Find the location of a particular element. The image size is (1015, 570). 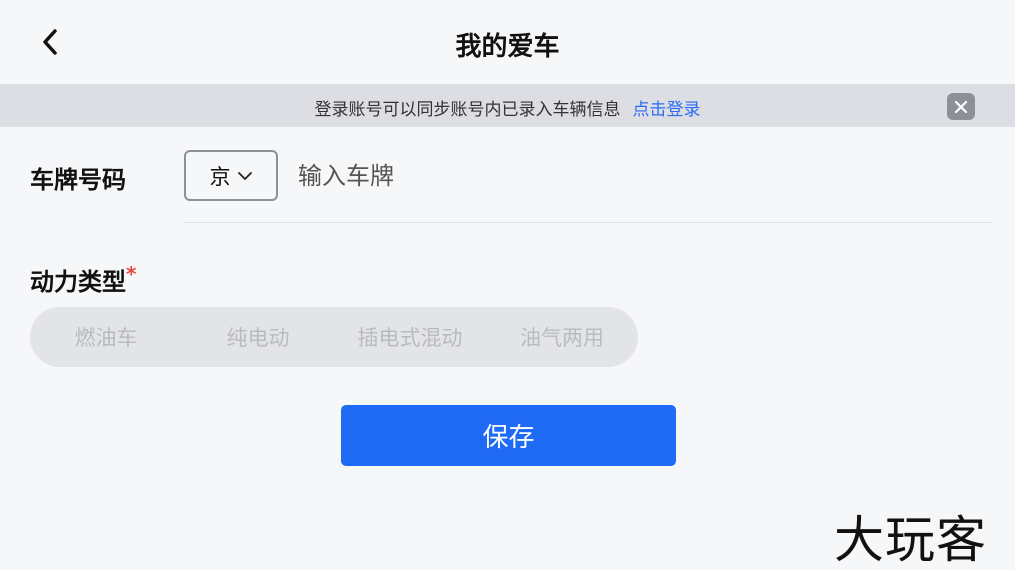

province-select: 京 is located at coordinates (231, 175).